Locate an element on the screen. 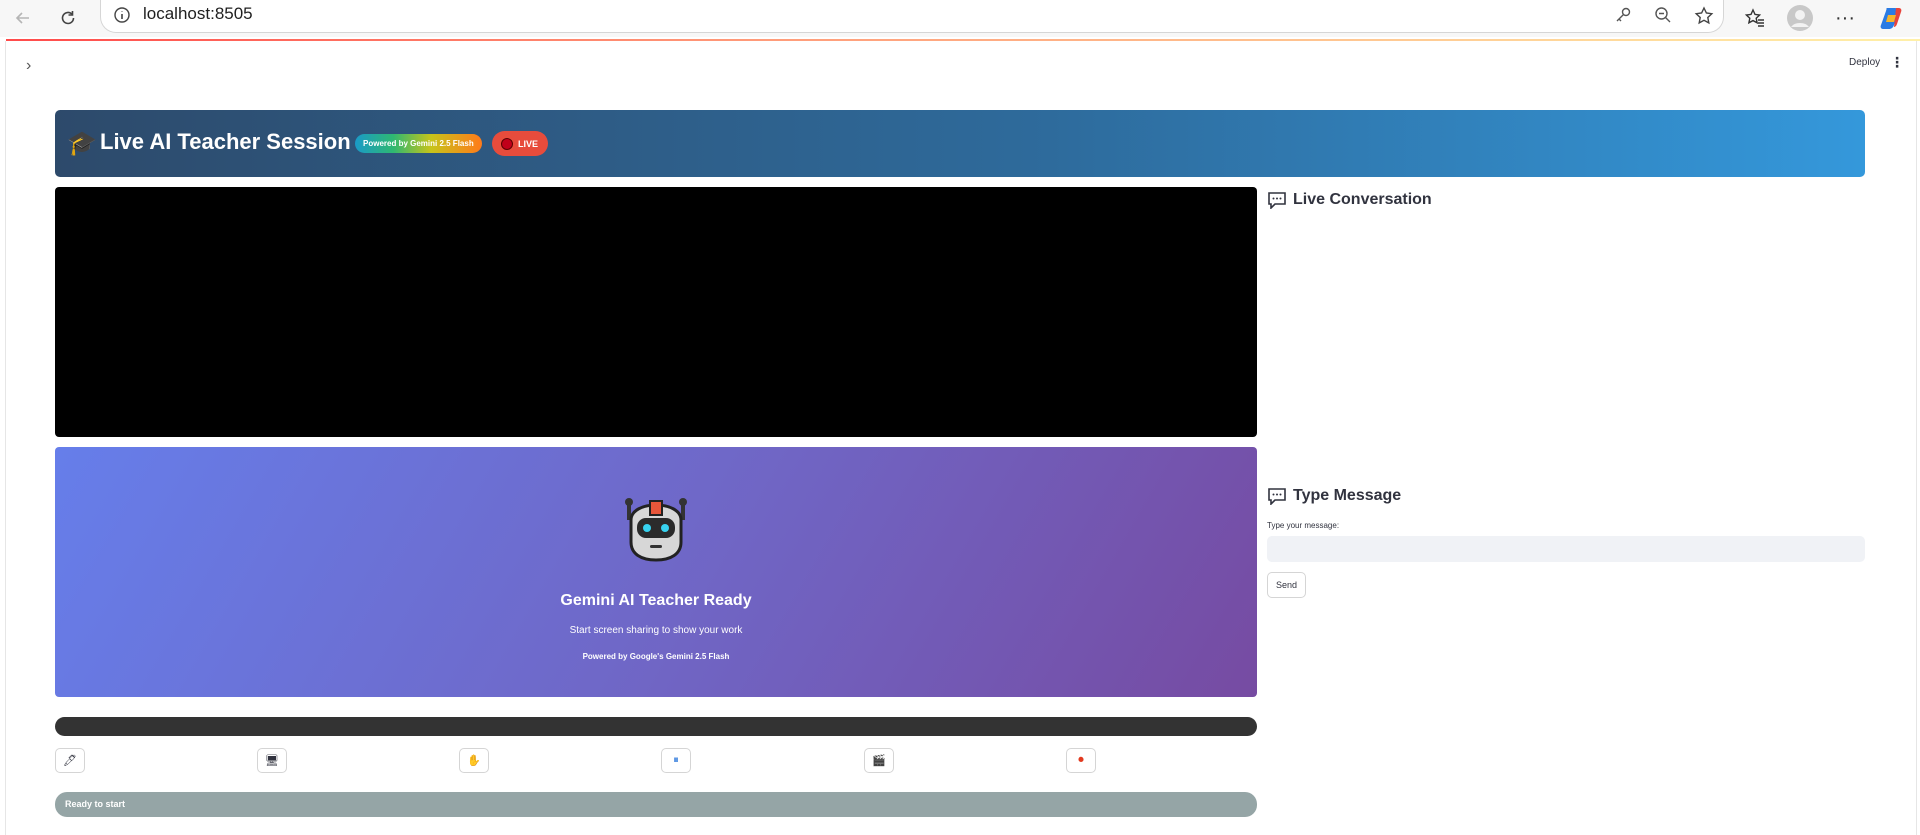  hand-icon: ✋ is located at coordinates (474, 761).